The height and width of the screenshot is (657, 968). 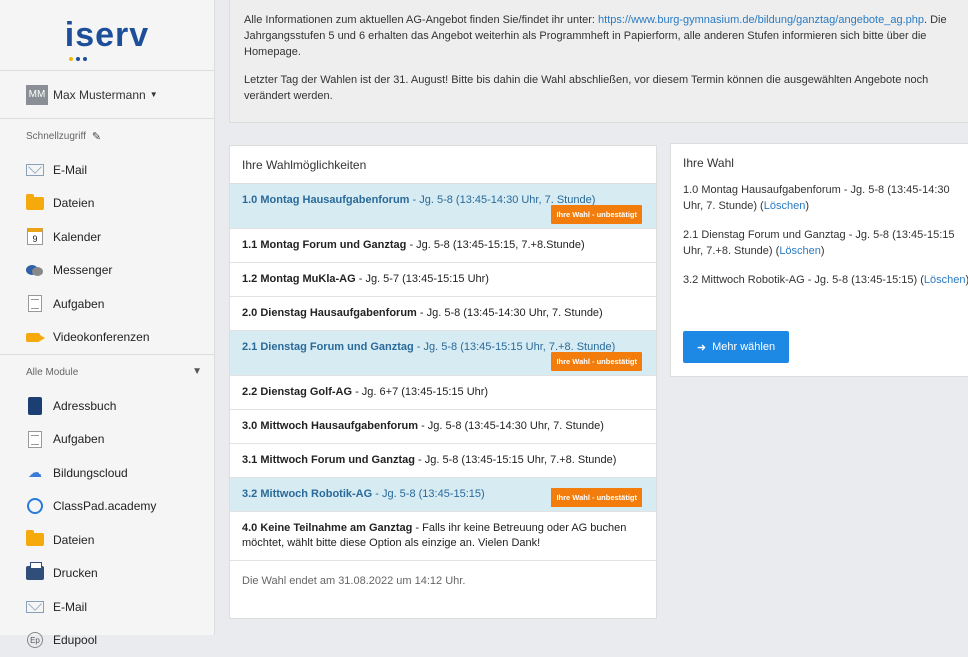 I want to click on printer-icon, so click(x=35, y=573).